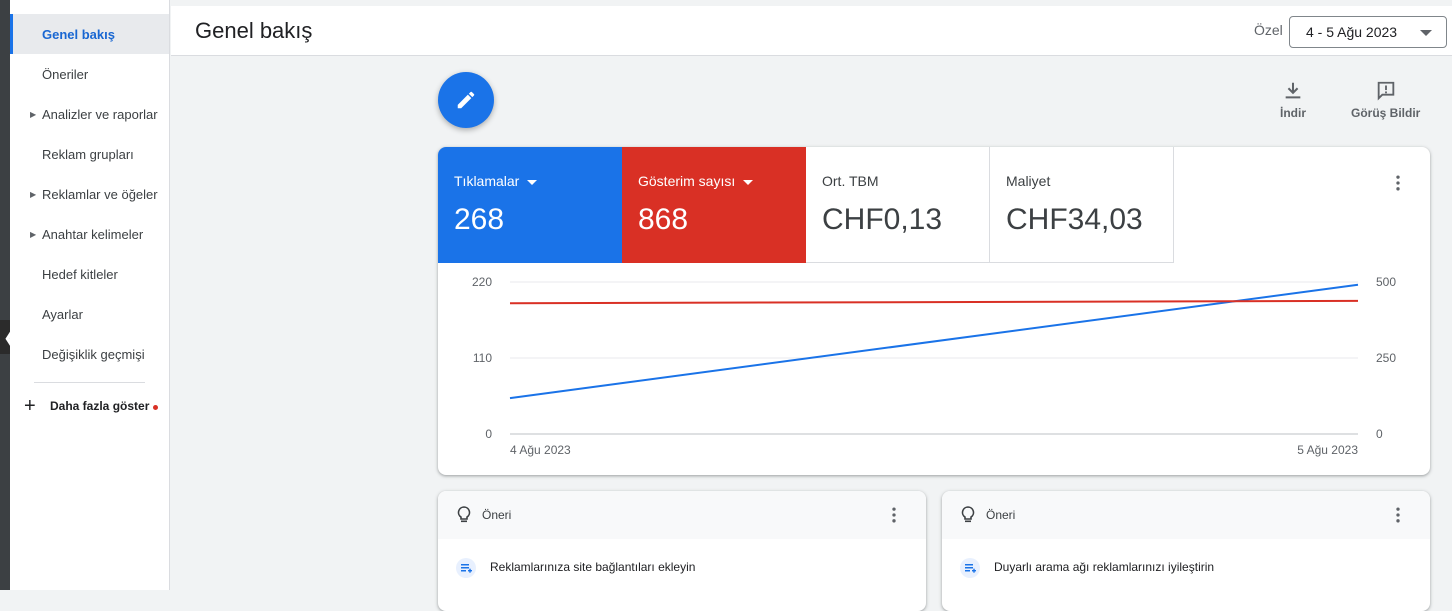  I want to click on notification-dot, so click(155, 407).